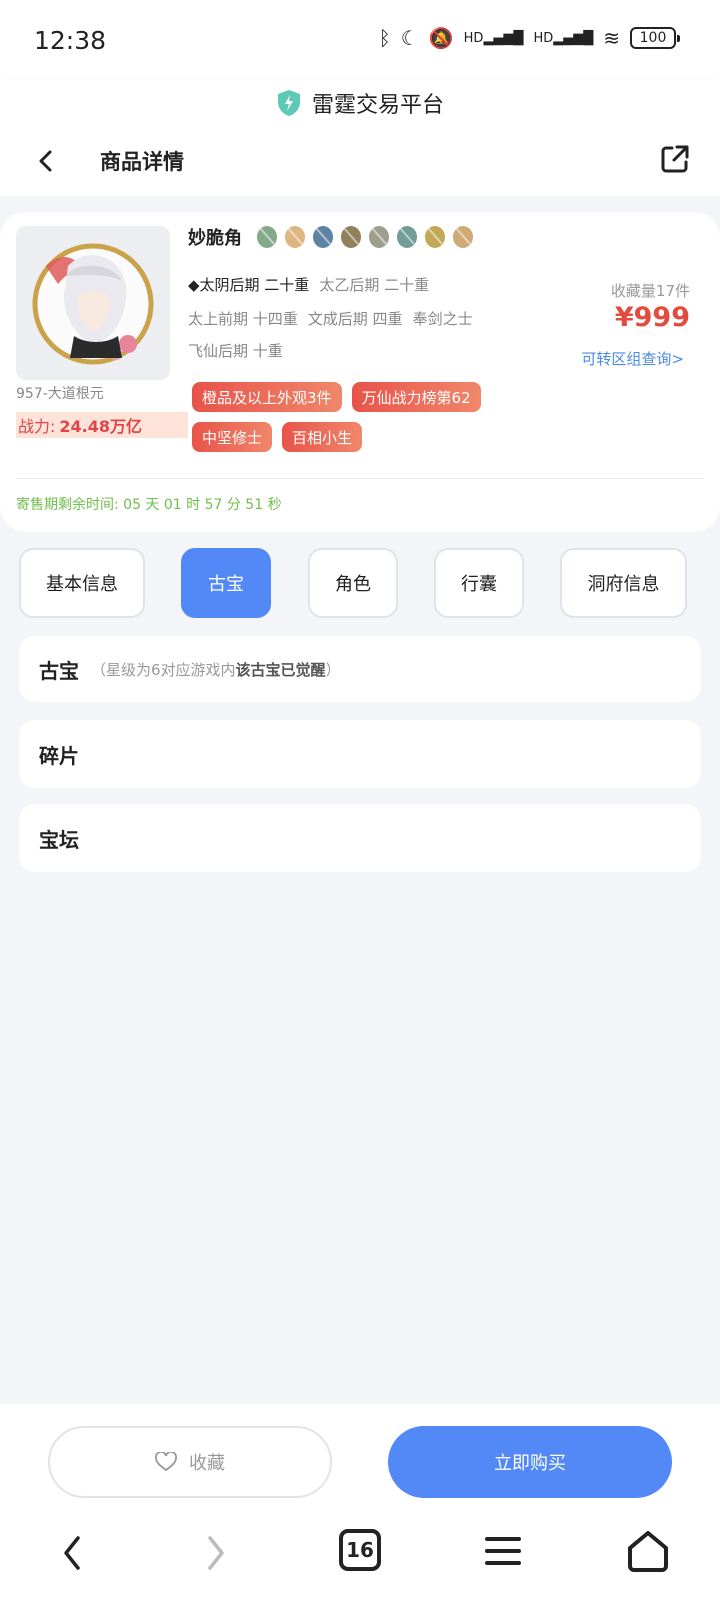  Describe the element at coordinates (82, 583) in the screenshot. I see `tab-basic-info: 基本信息` at that location.